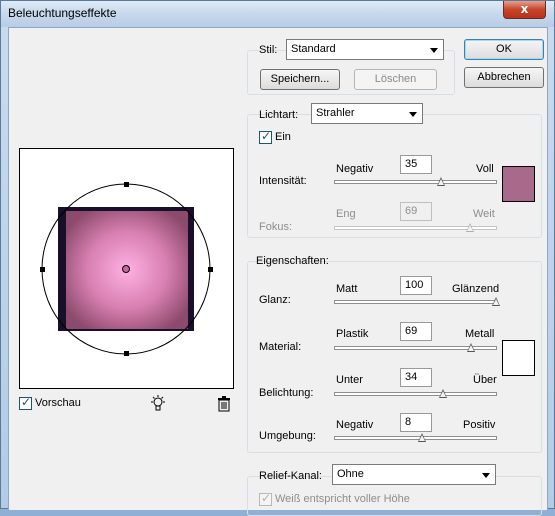 The width and height of the screenshot is (555, 516). I want to click on trash-icon, so click(224, 404).